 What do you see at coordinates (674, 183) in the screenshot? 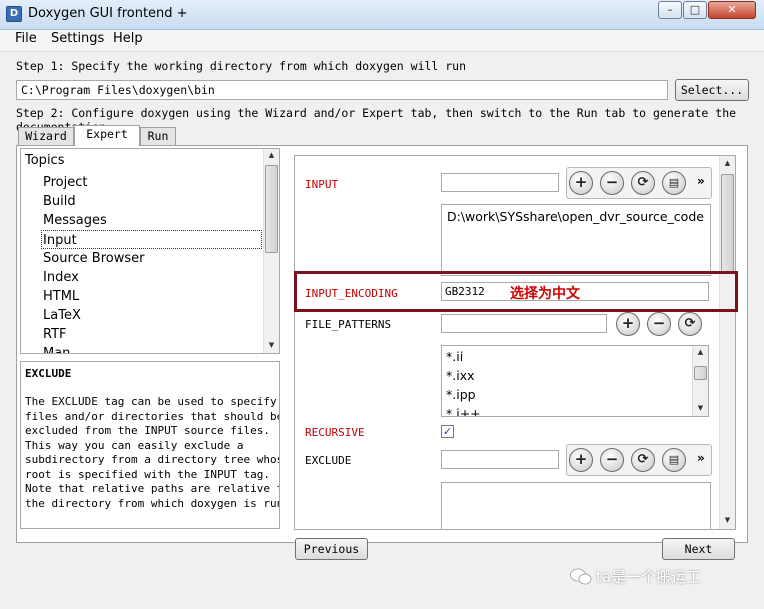
I see `input-file-button: ▤` at bounding box center [674, 183].